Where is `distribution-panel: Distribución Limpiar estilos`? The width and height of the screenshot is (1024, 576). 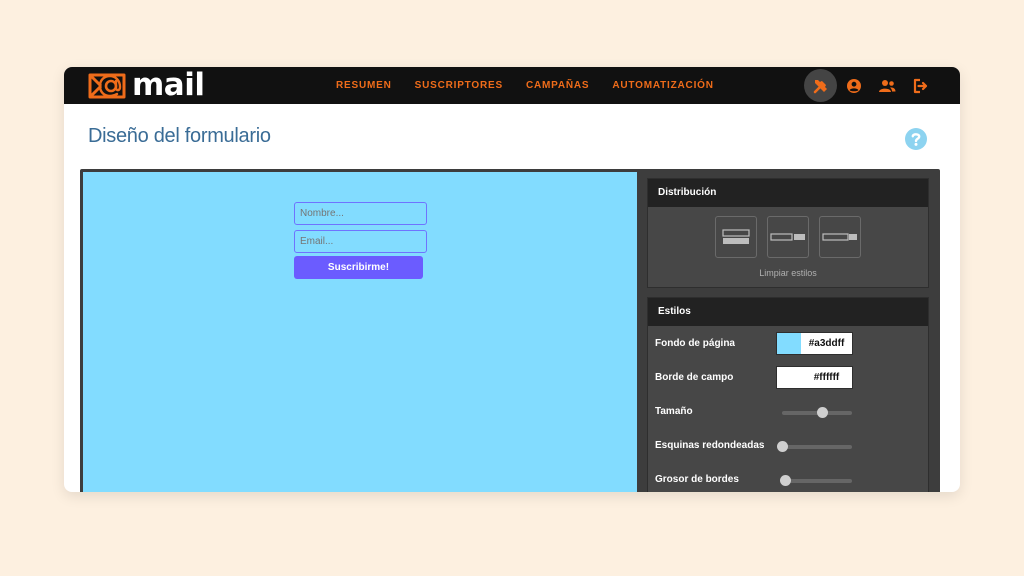 distribution-panel: Distribución Limpiar estilos is located at coordinates (788, 233).